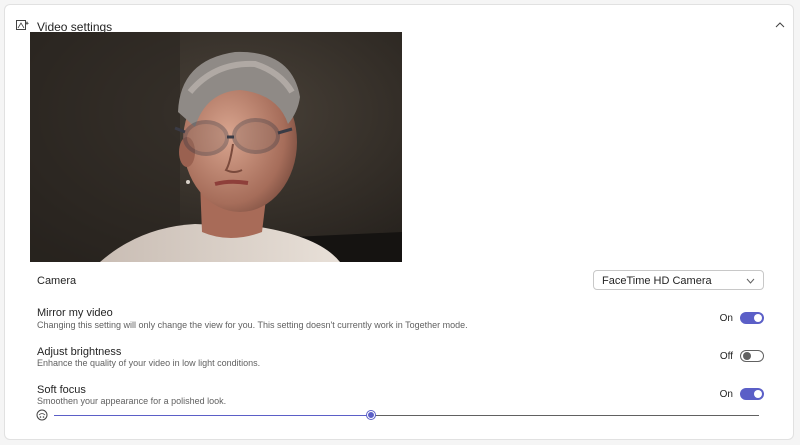  Describe the element at coordinates (61, 390) in the screenshot. I see `soft-focus-title: Soft focus` at that location.